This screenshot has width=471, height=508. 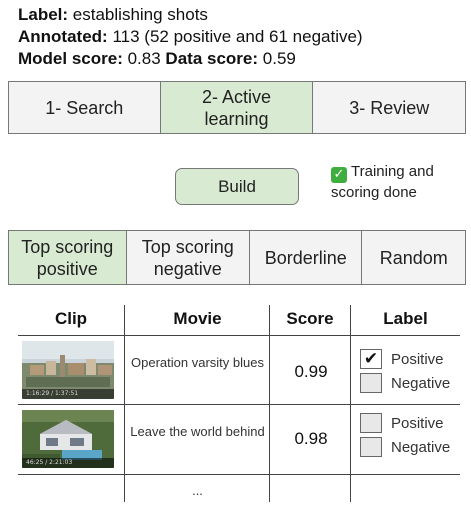 I want to click on tab-search: 1- Search, so click(x=85, y=107).